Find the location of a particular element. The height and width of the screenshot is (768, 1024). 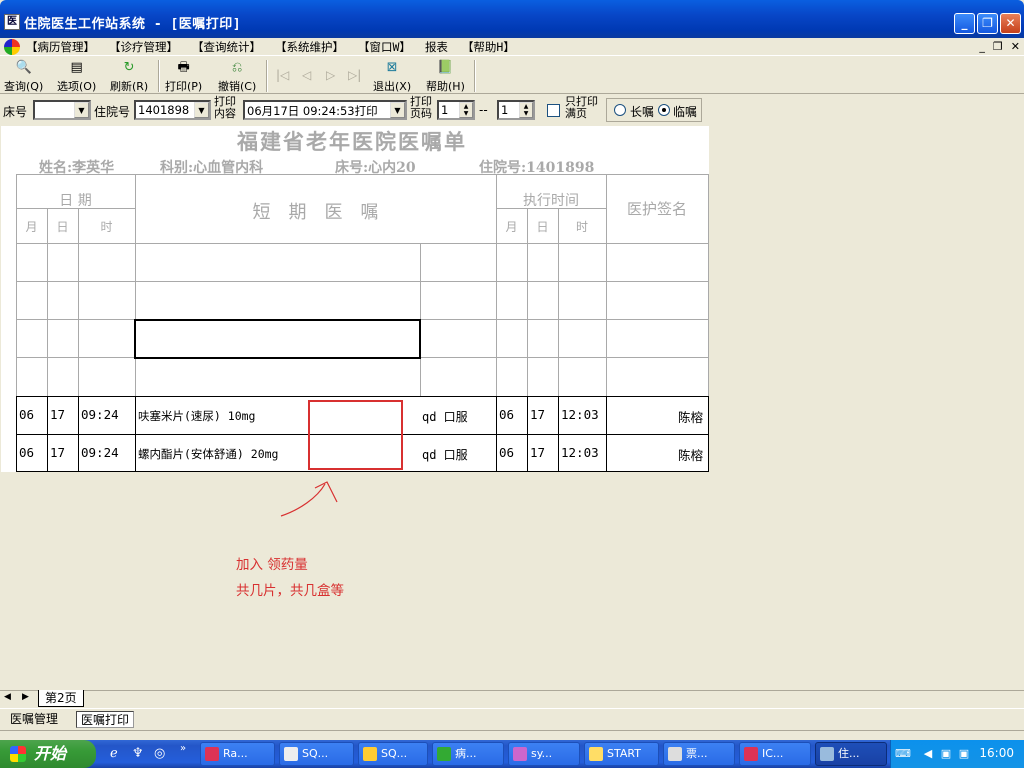

options-button: ▤ 选项(O) is located at coordinates (76, 76).